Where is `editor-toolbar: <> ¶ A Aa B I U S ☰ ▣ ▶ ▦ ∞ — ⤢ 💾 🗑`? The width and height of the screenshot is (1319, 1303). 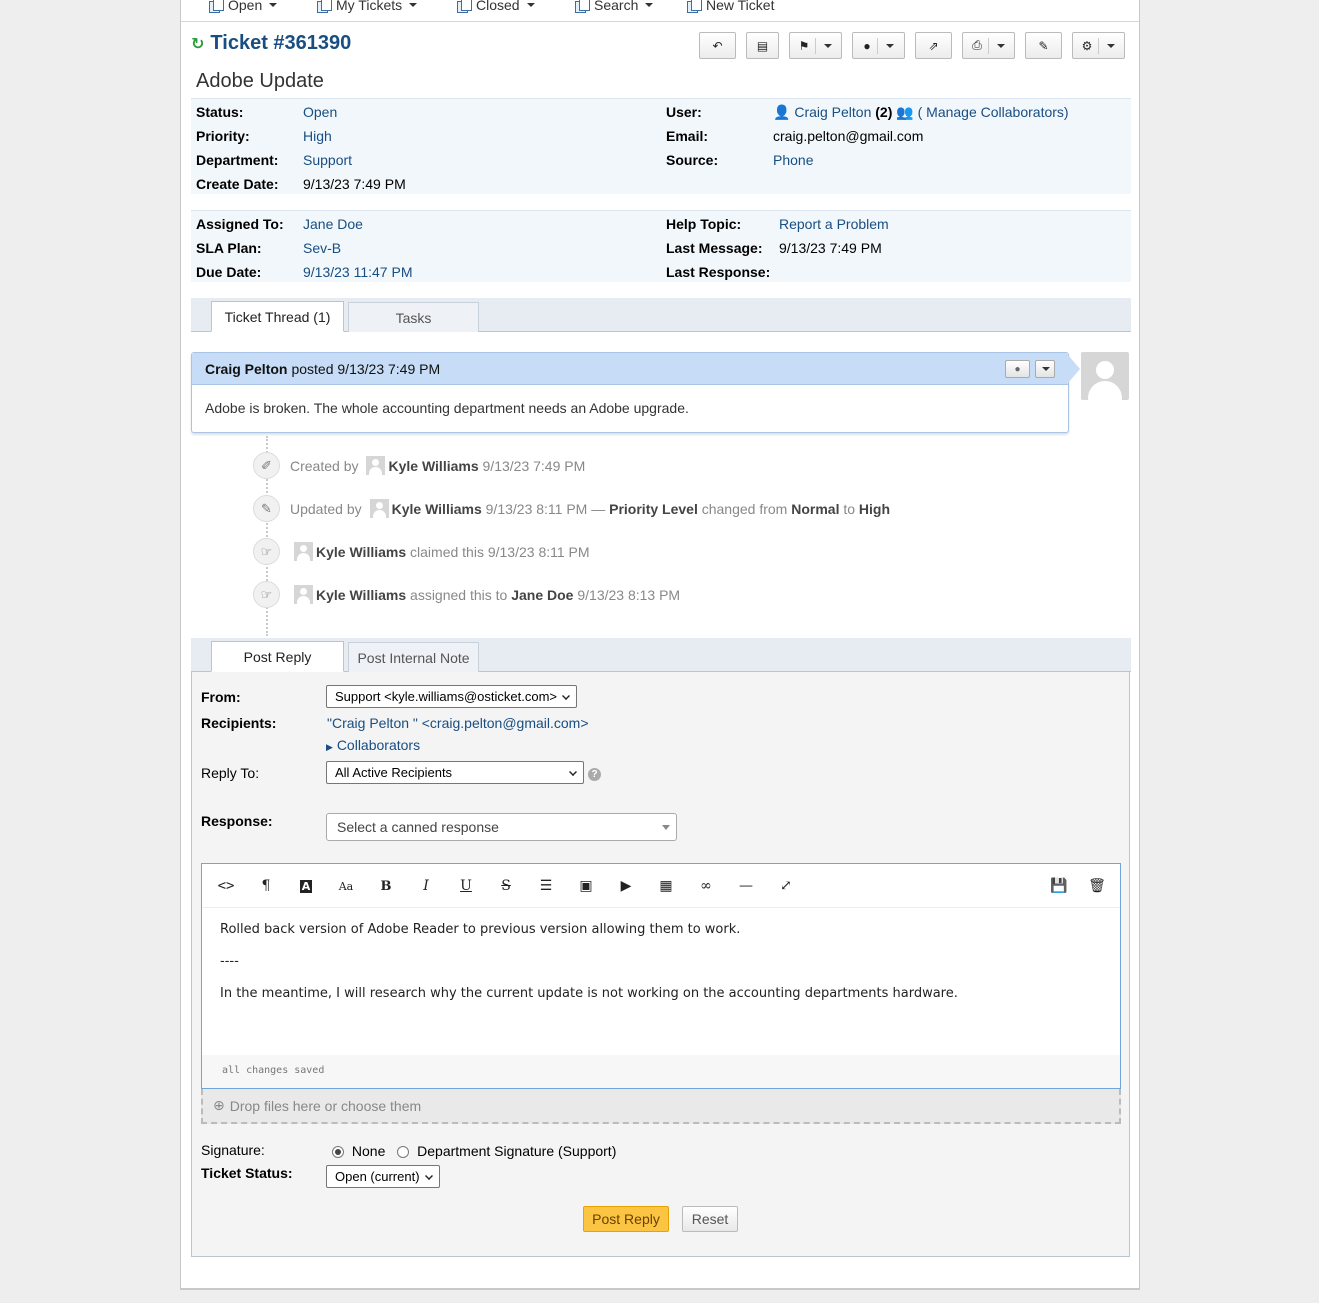 editor-toolbar: <> ¶ A Aa B I U S ☰ ▣ ▶ ▦ ∞ — ⤢ 💾 🗑 is located at coordinates (661, 886).